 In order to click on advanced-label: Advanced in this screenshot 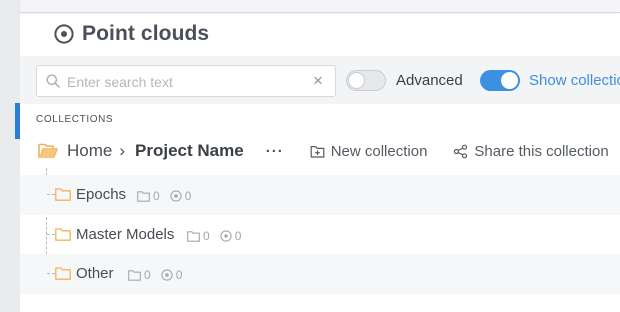, I will do `click(429, 80)`.